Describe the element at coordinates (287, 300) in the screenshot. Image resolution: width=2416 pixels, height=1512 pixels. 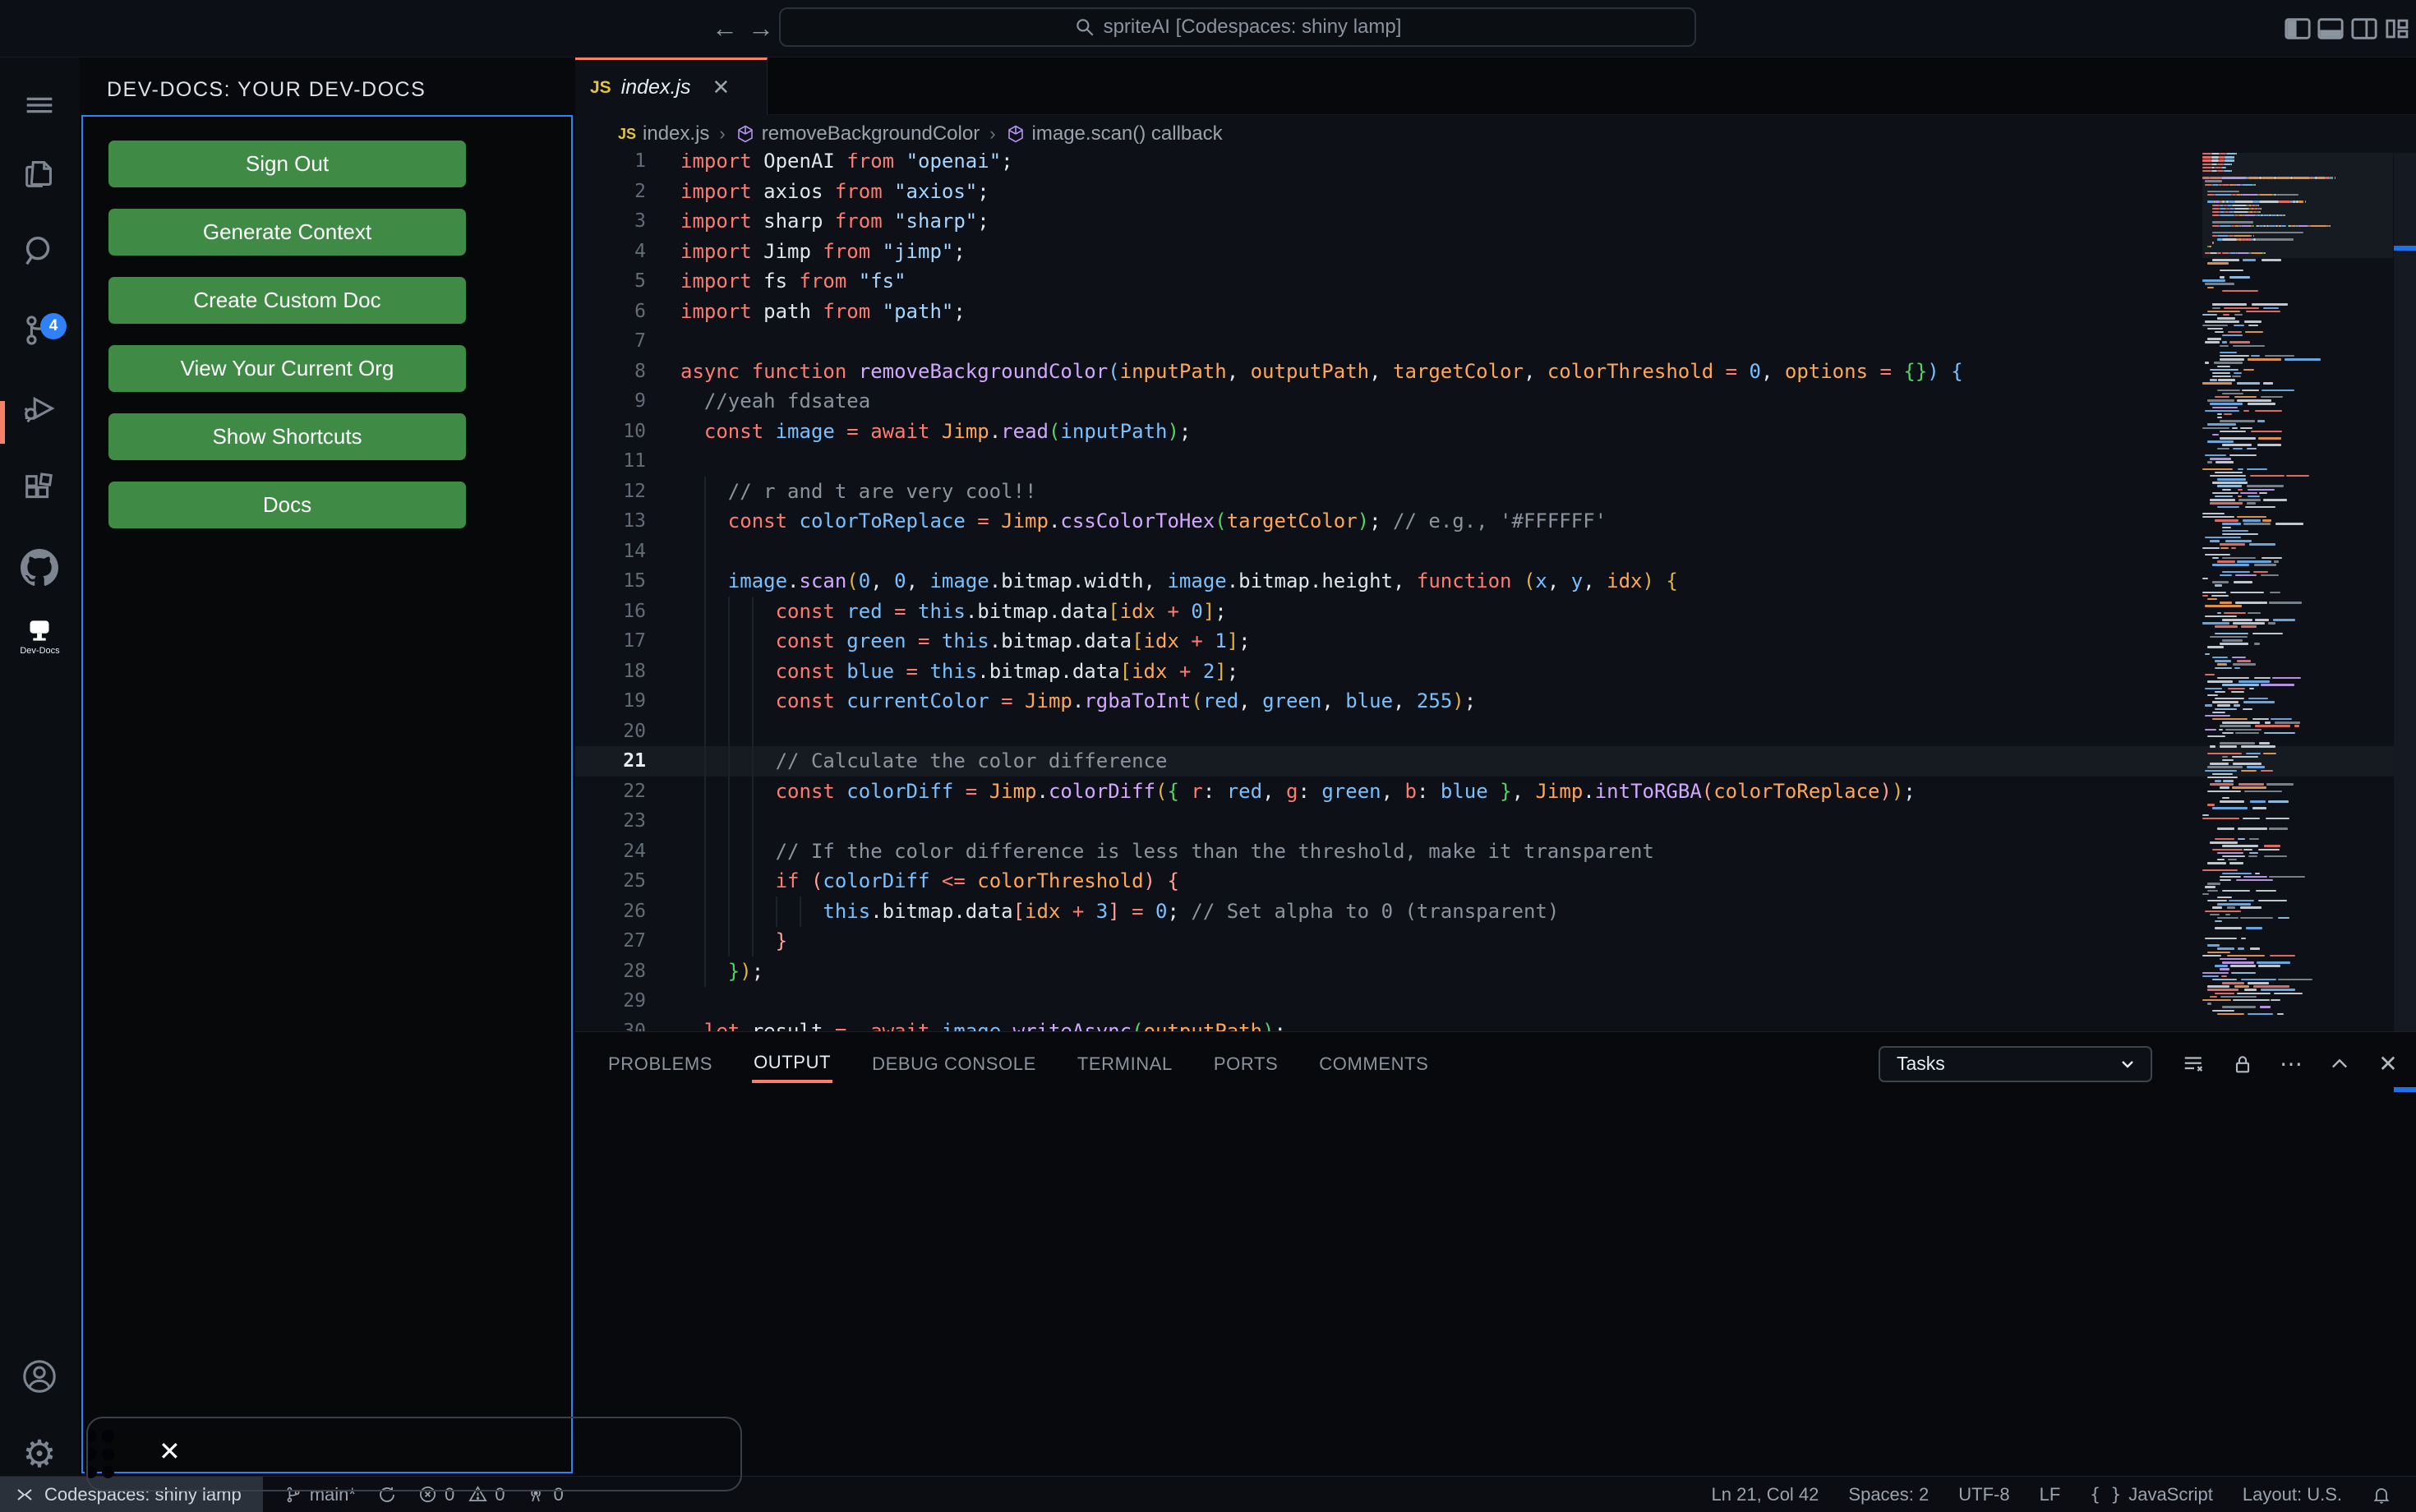
I see `sidebar-button-create-custom-doc: Create Custom Doc` at that location.